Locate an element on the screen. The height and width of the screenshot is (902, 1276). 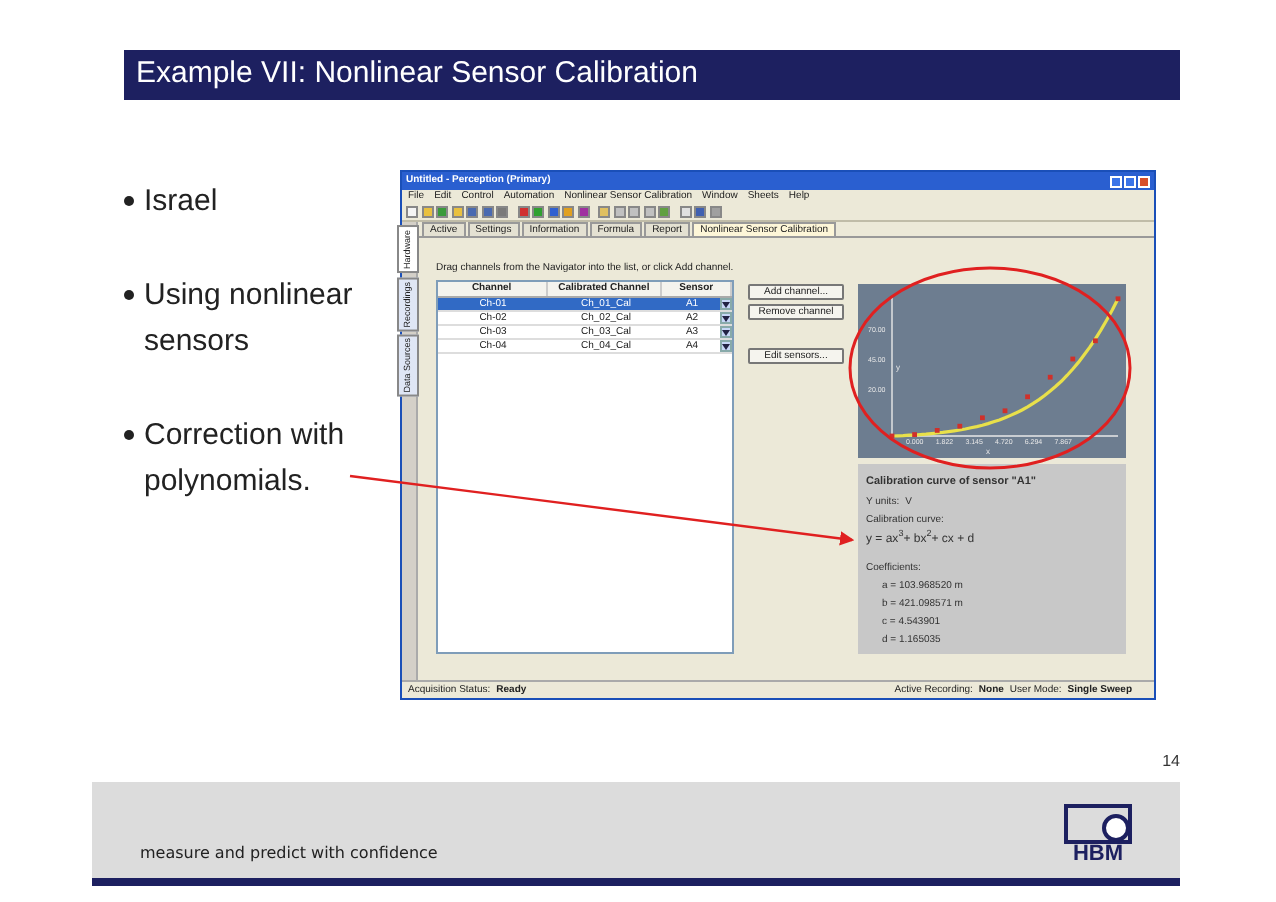
footer-tagline: measure and predict with confidence is located at coordinates (289, 854).